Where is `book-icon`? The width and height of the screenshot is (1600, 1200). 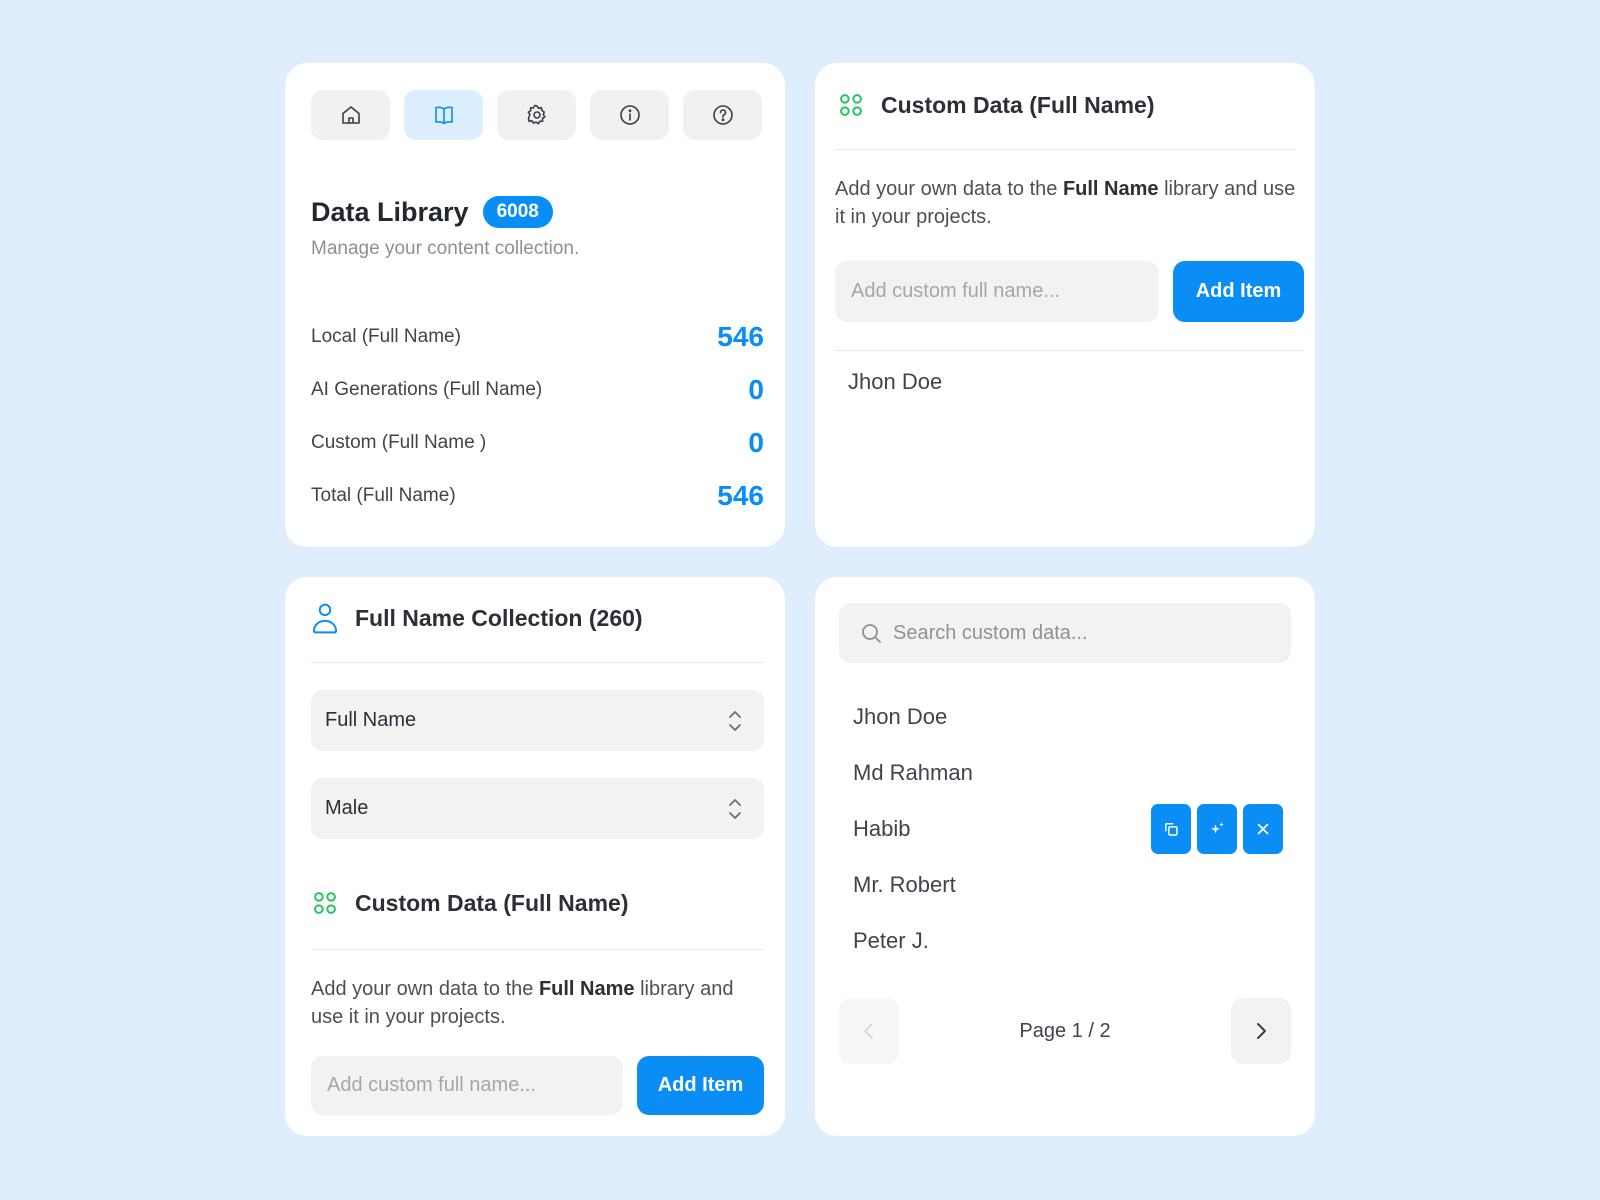 book-icon is located at coordinates (443, 115).